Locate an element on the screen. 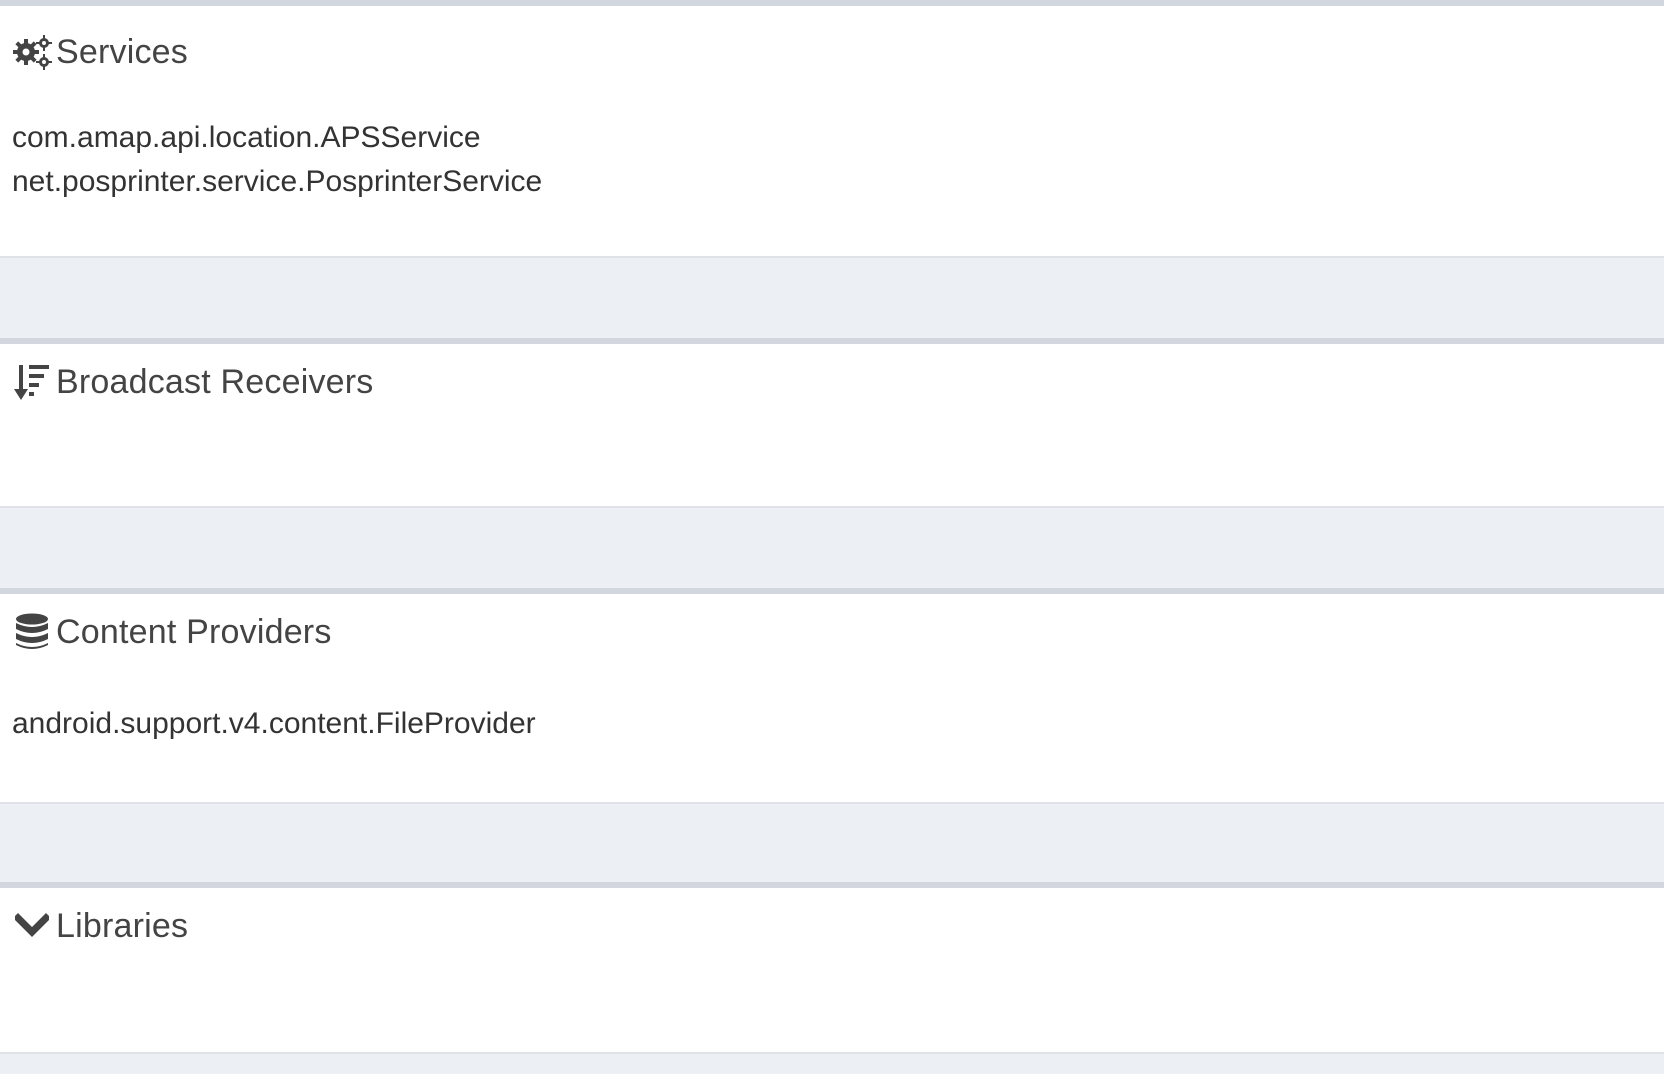  providers-list: android.support.v4.content.FileProvider is located at coordinates (274, 724).